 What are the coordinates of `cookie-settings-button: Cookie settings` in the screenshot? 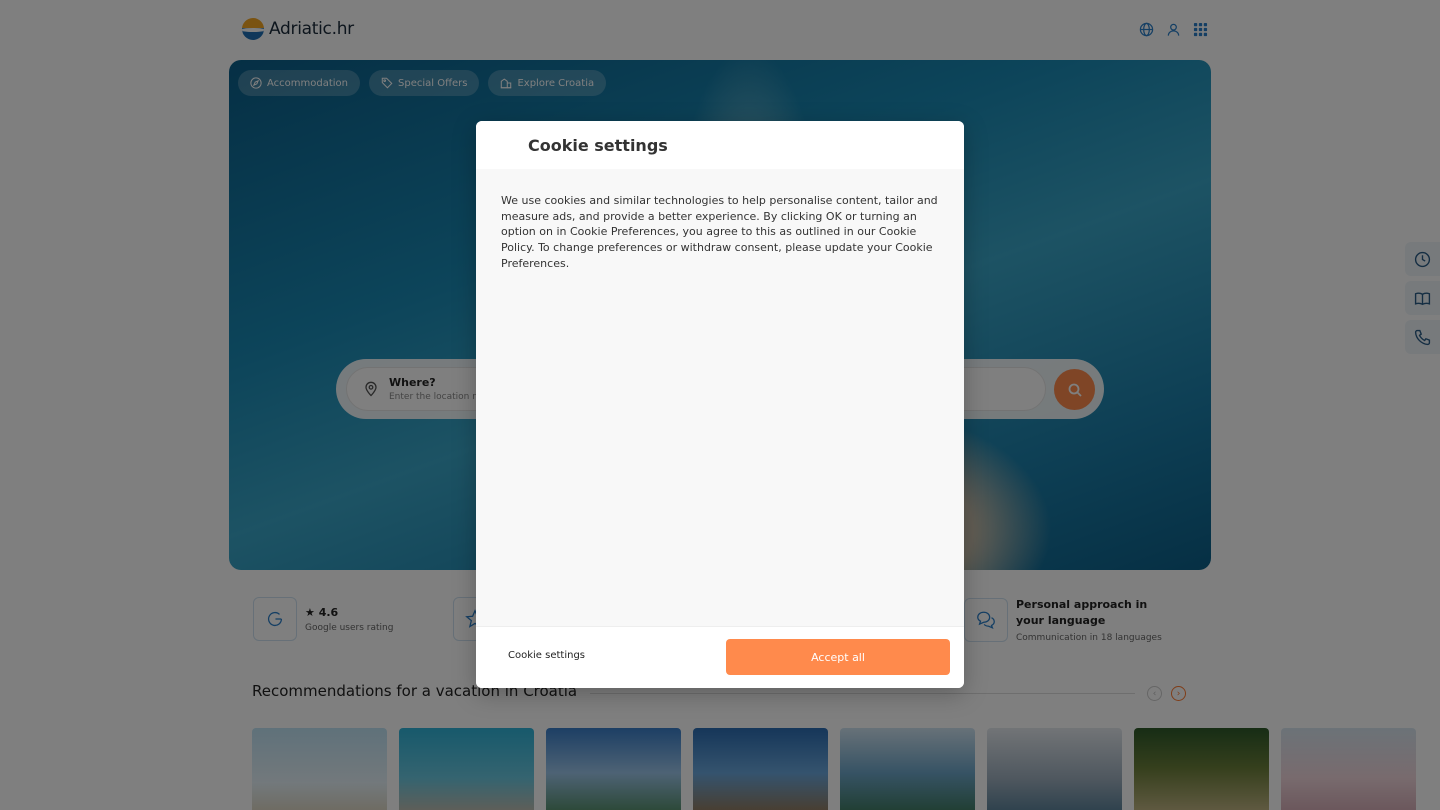 It's located at (546, 655).